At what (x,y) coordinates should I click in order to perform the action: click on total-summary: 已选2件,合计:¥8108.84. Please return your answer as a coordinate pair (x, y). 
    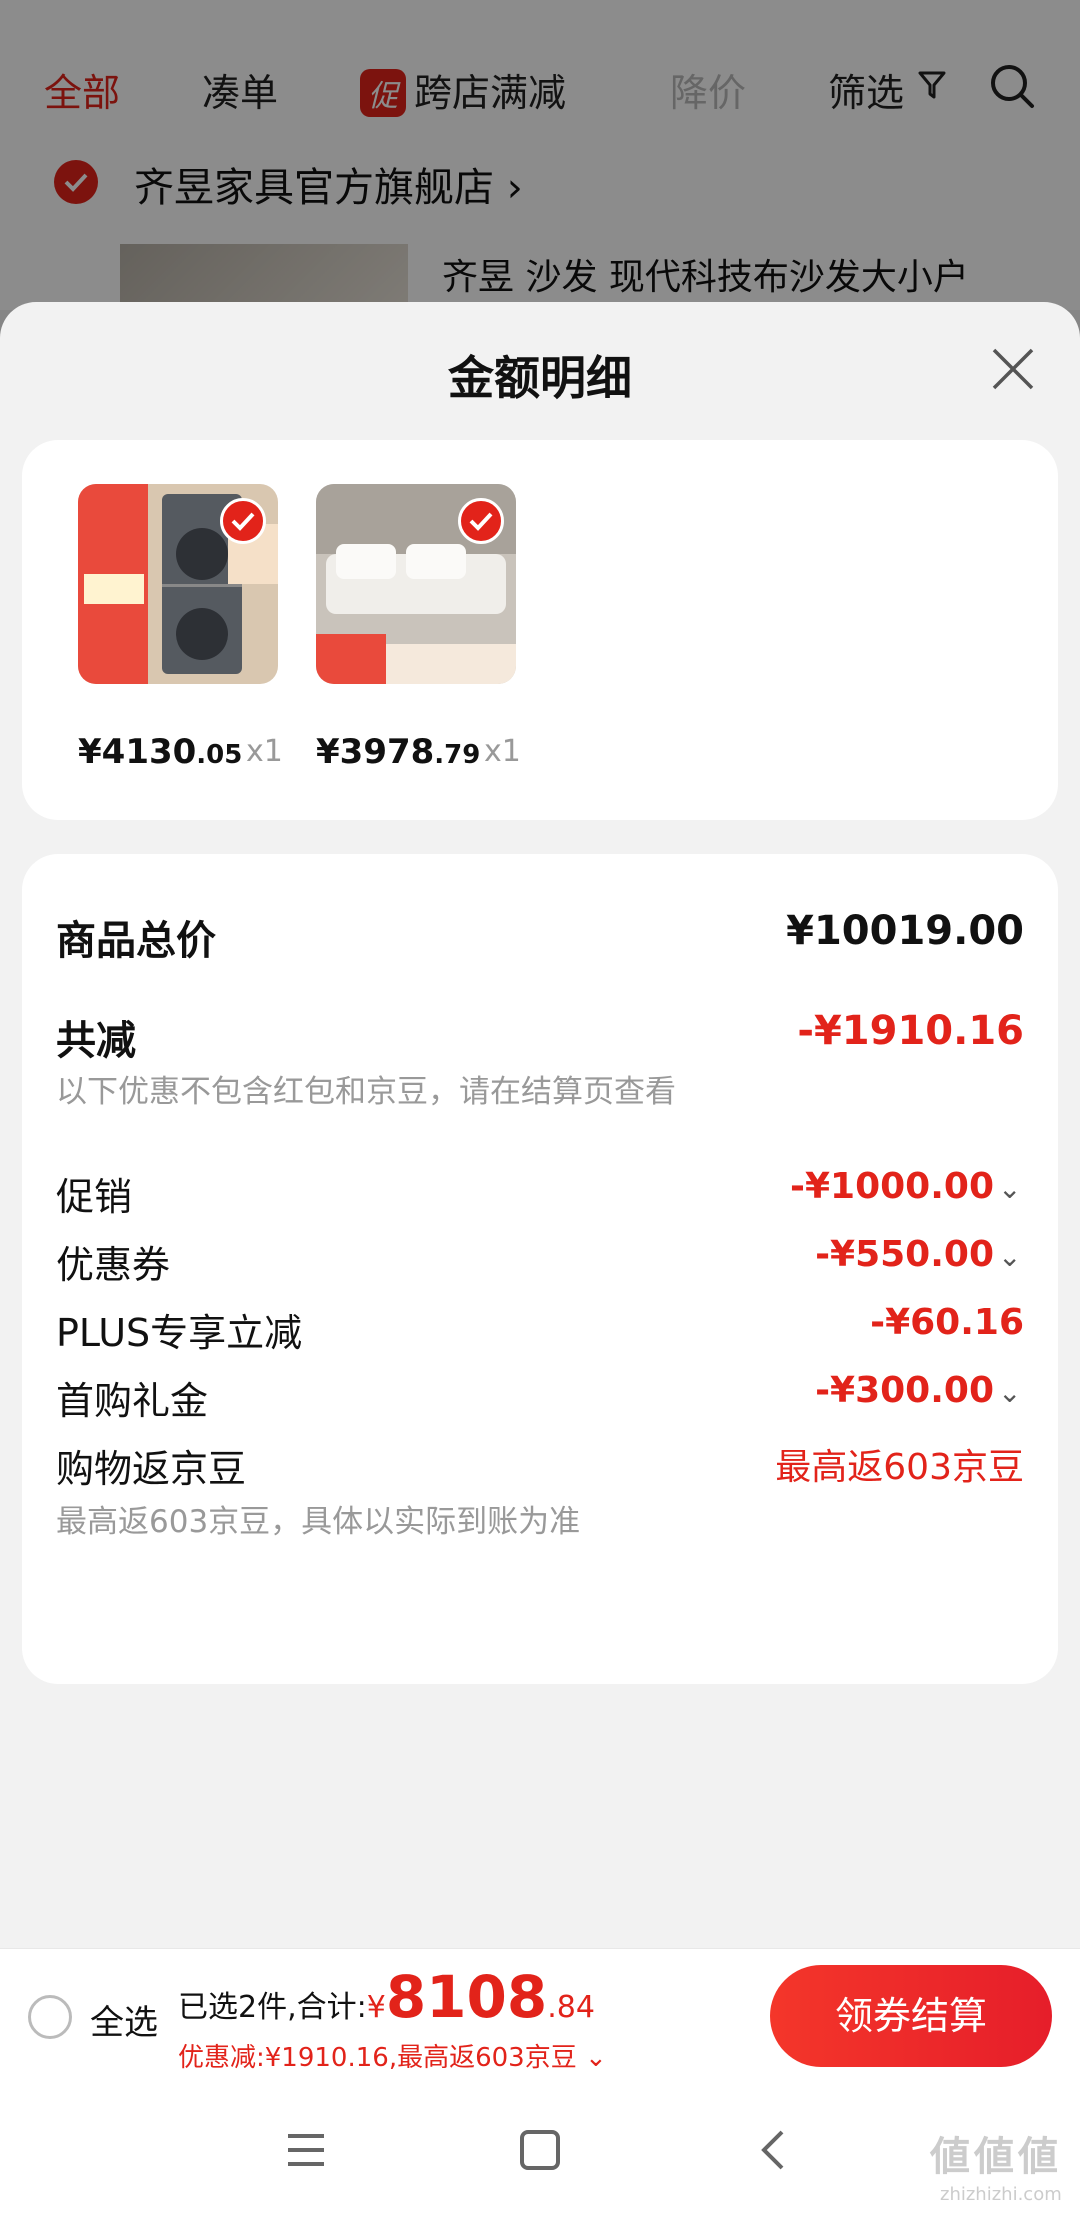
    Looking at the image, I should click on (386, 1997).